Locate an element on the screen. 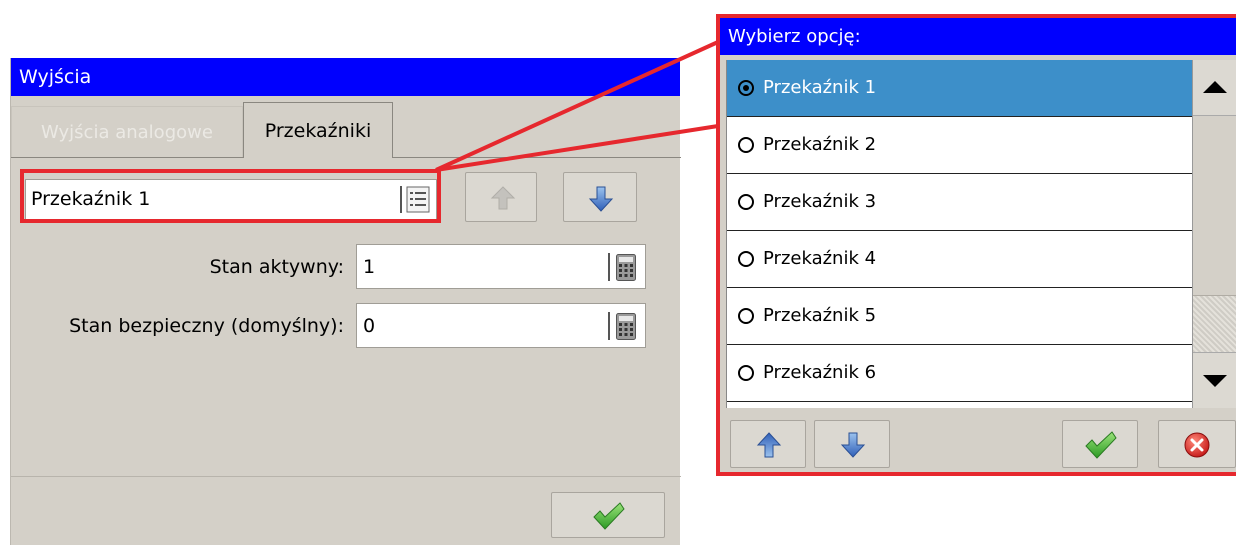  highlight-frame is located at coordinates (230, 196).